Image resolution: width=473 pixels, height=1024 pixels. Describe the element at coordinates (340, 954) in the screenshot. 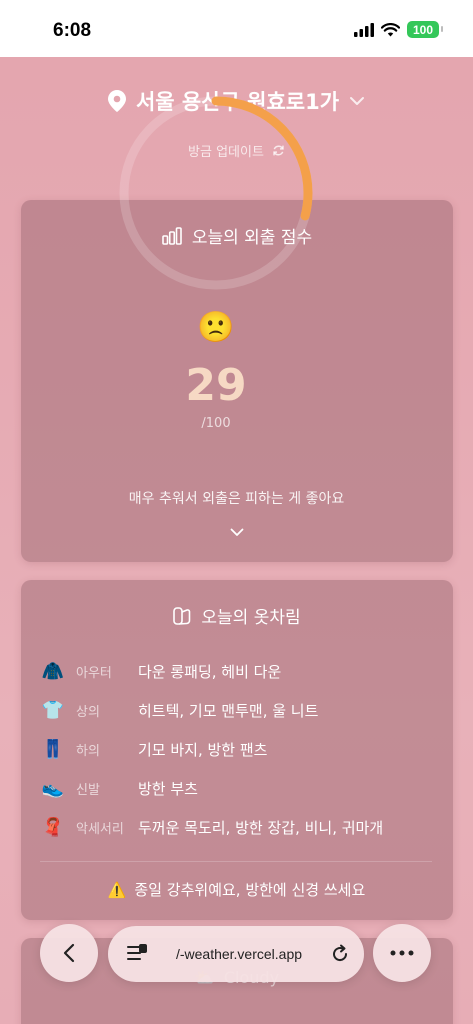

I see `reload-icon` at that location.